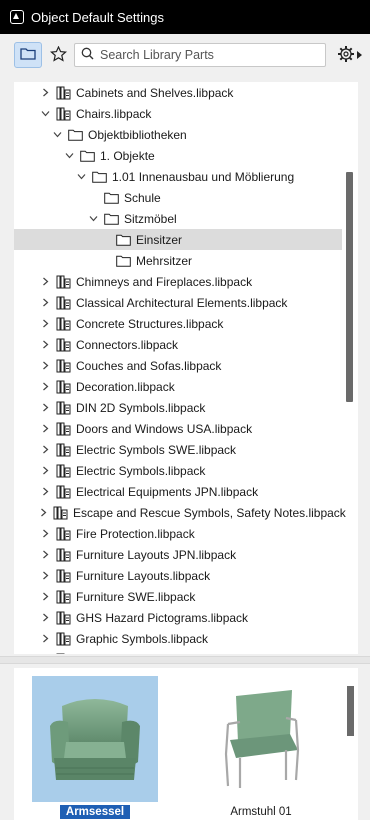 The height and width of the screenshot is (820, 370). I want to click on tree-scrollbar-thumb, so click(349, 287).